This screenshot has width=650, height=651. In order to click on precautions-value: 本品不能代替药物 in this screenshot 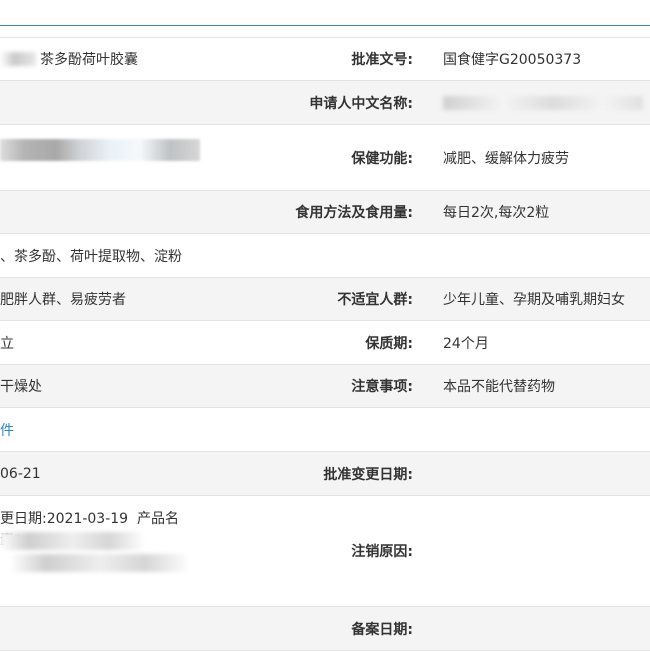, I will do `click(499, 387)`.